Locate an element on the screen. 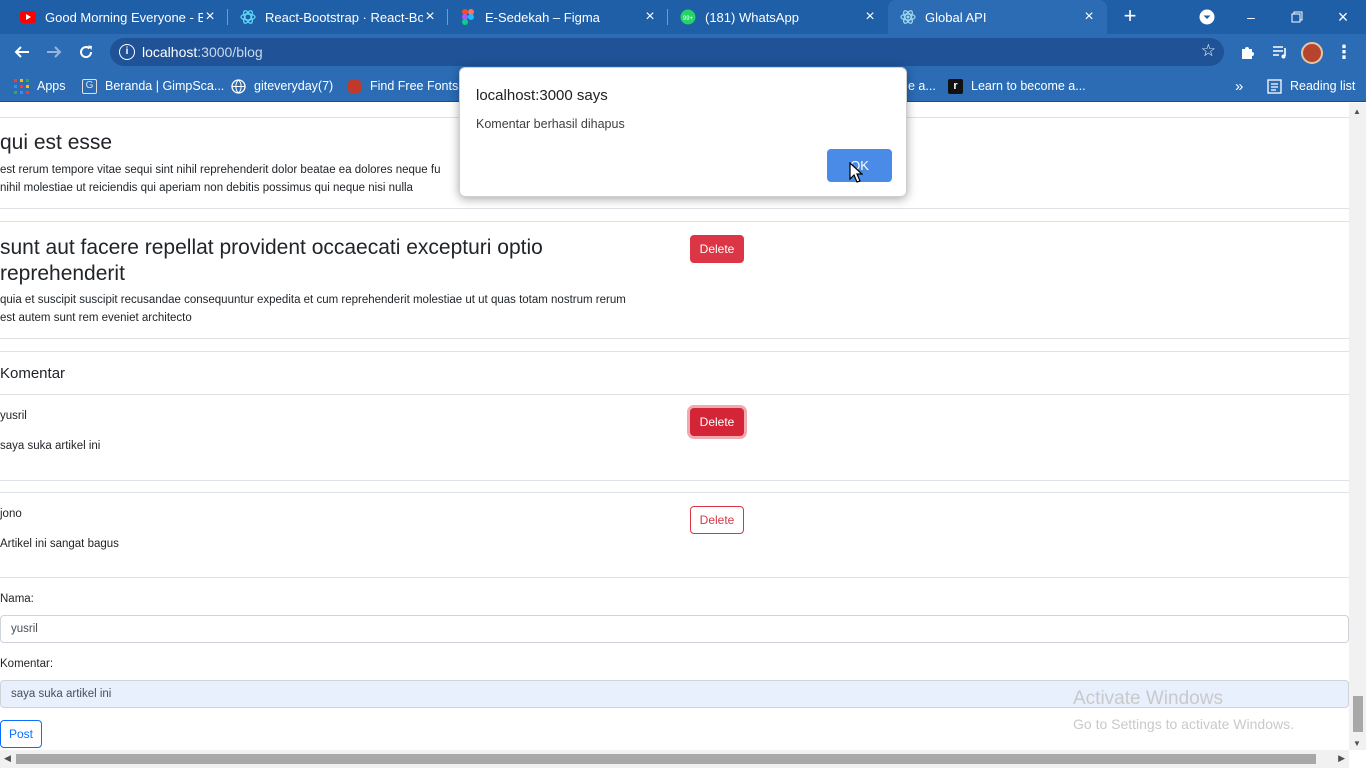 This screenshot has height=768, width=1366. tab-global-api: Global API × is located at coordinates (997, 17).